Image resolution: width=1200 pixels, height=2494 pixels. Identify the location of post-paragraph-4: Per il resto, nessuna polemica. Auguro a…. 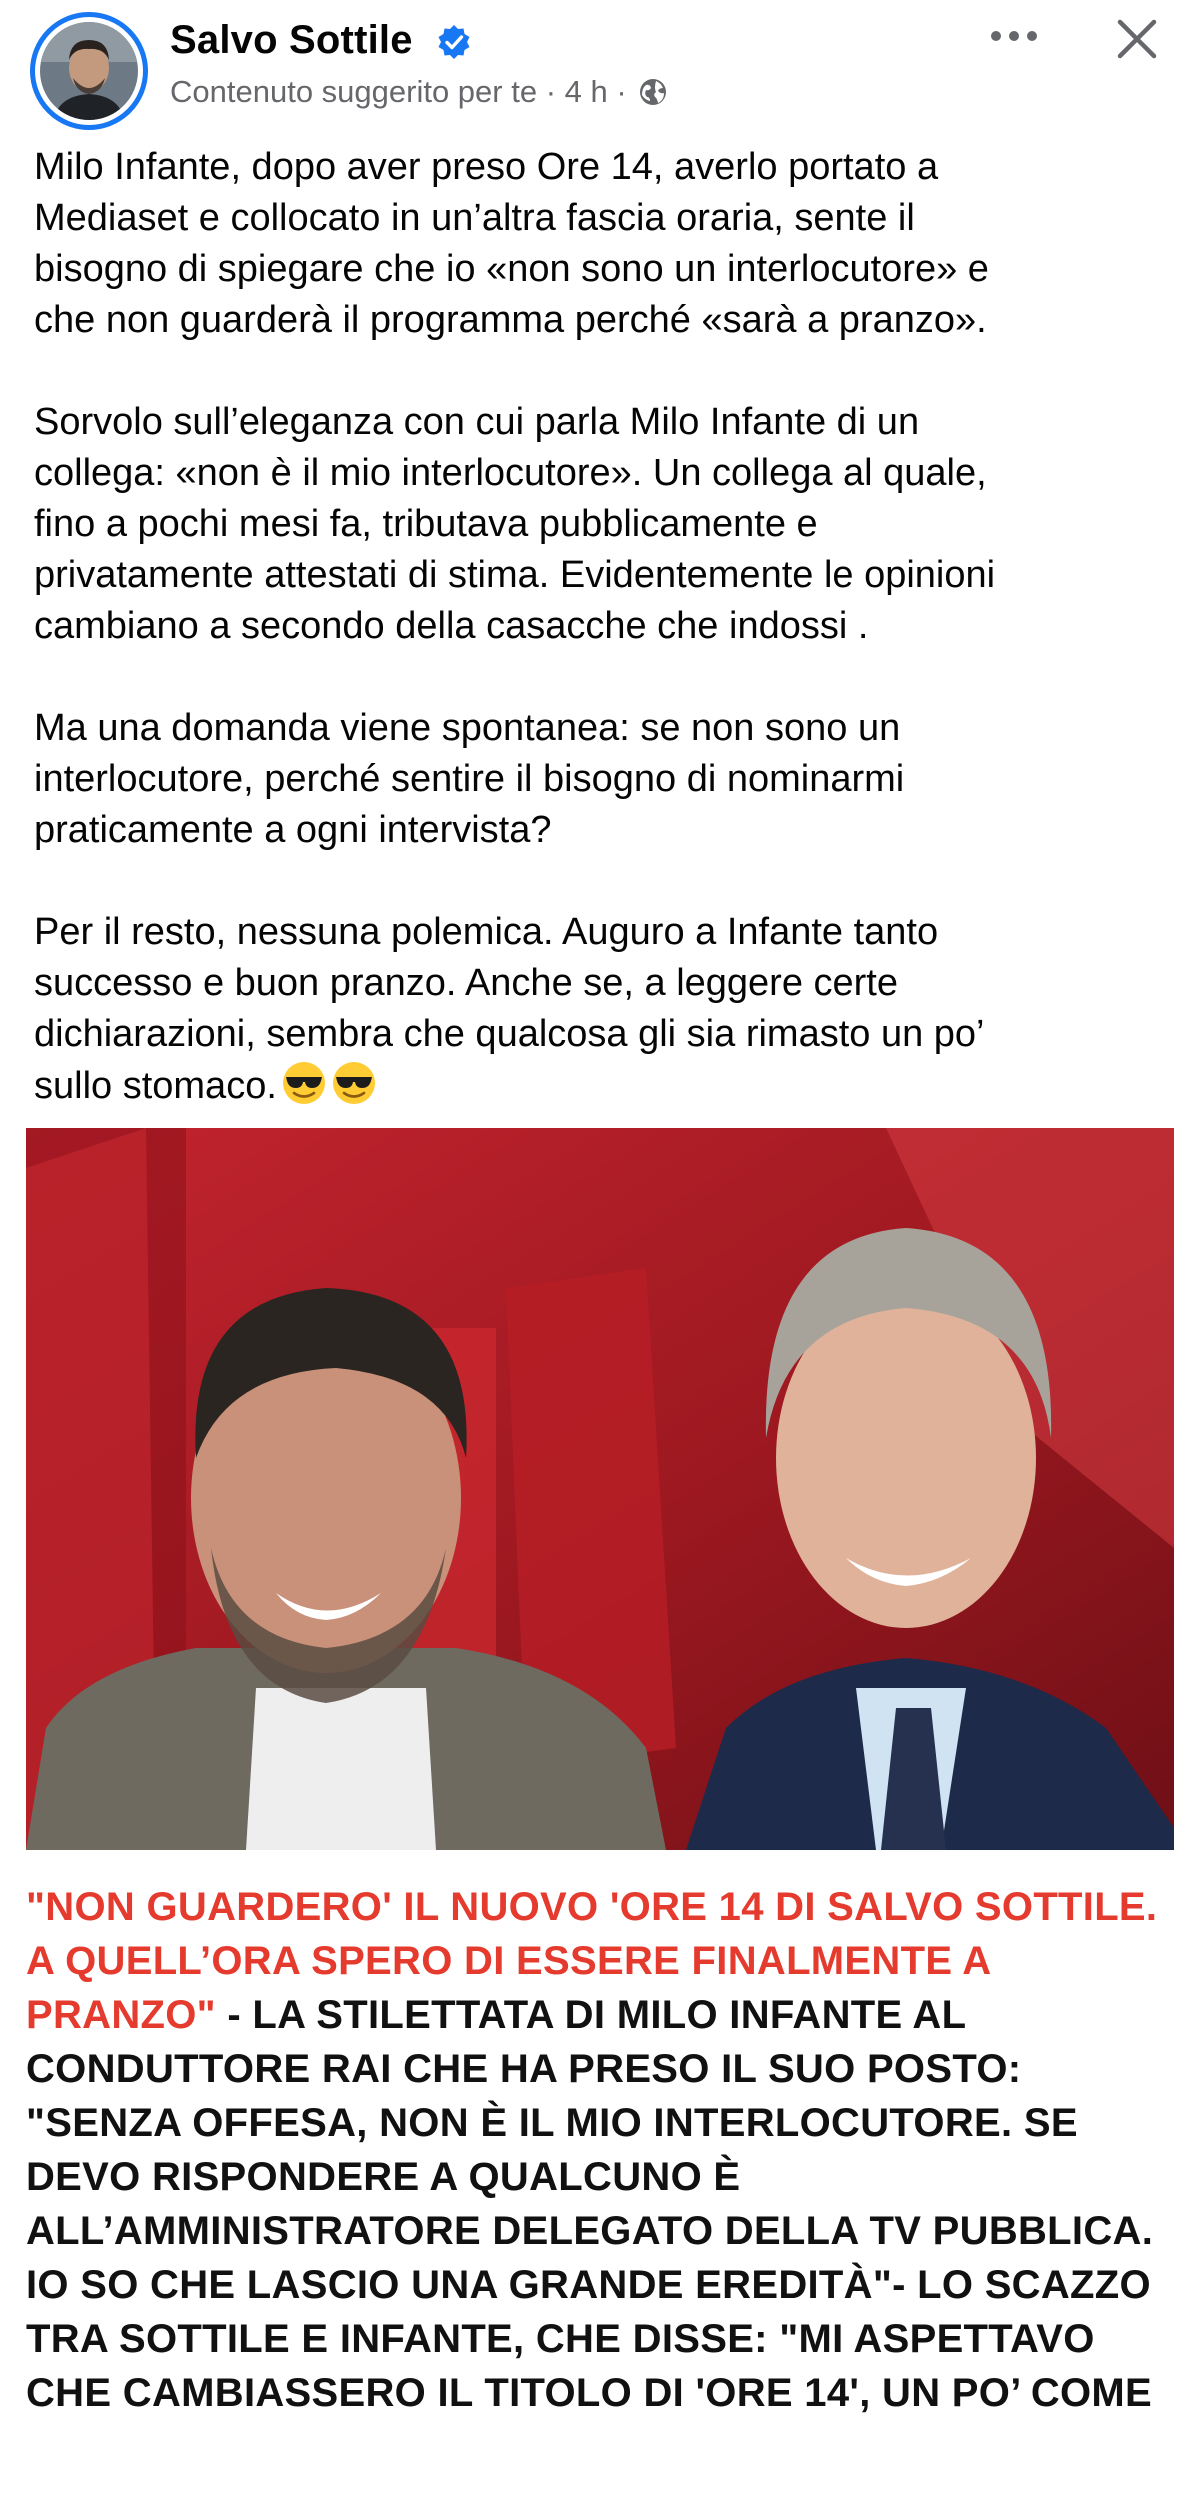
(509, 1009).